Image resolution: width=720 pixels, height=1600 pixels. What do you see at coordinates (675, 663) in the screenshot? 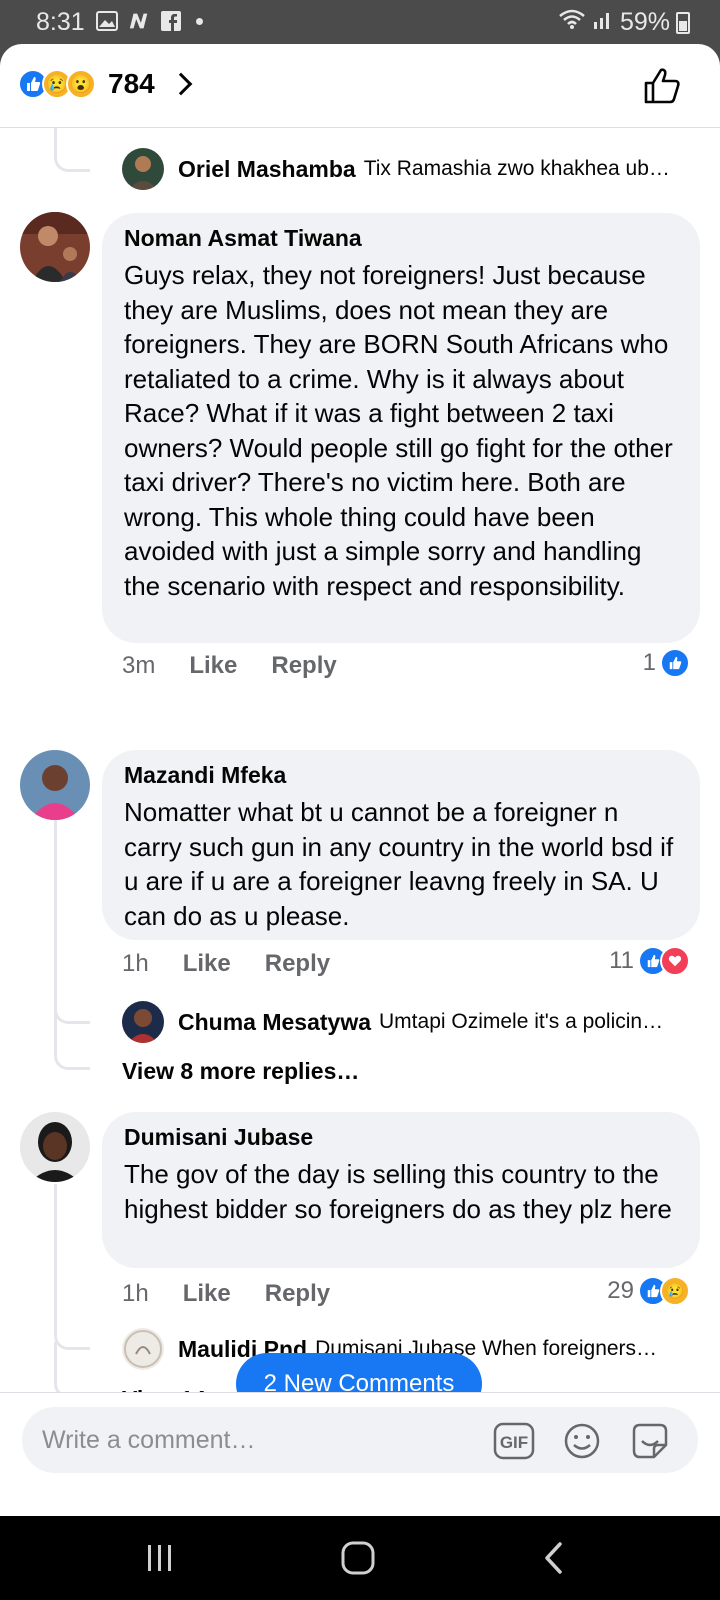
I see `like-reaction-icon` at bounding box center [675, 663].